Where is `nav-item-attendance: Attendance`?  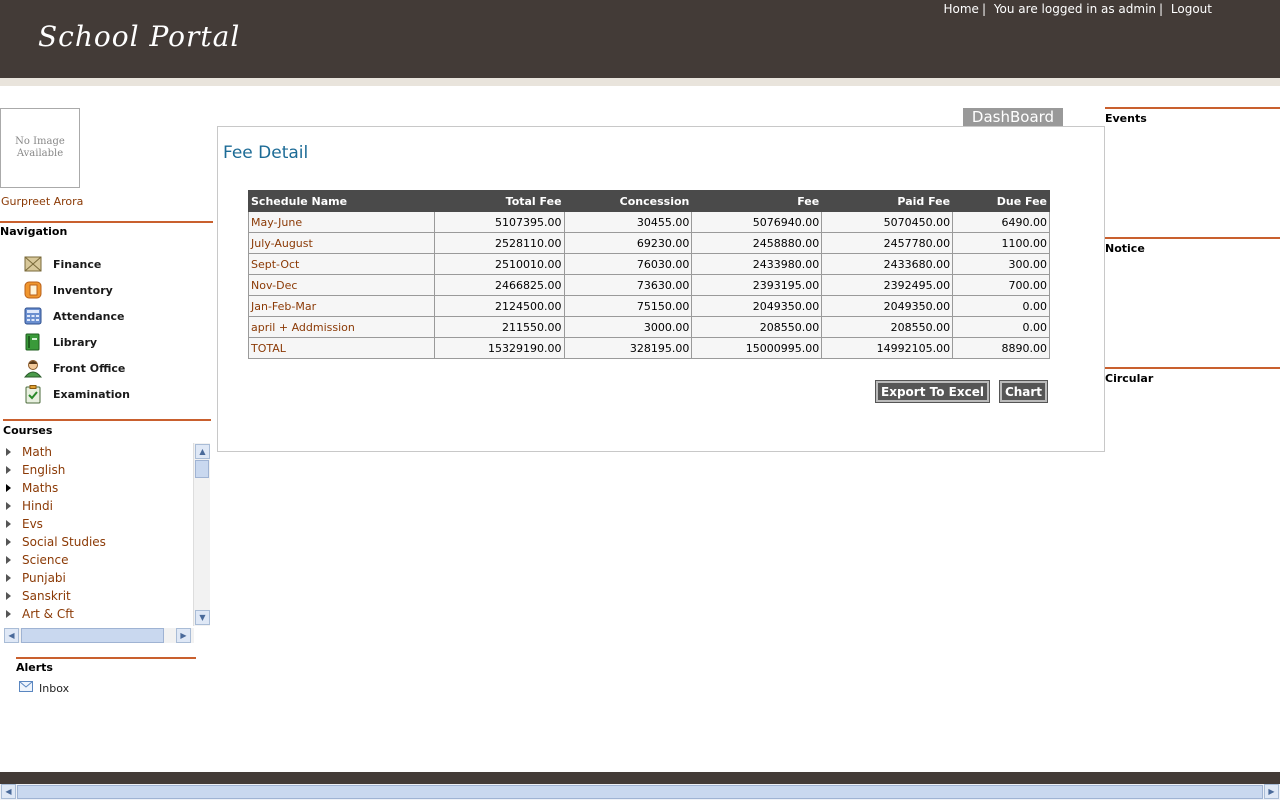 nav-item-attendance: Attendance is located at coordinates (73, 316).